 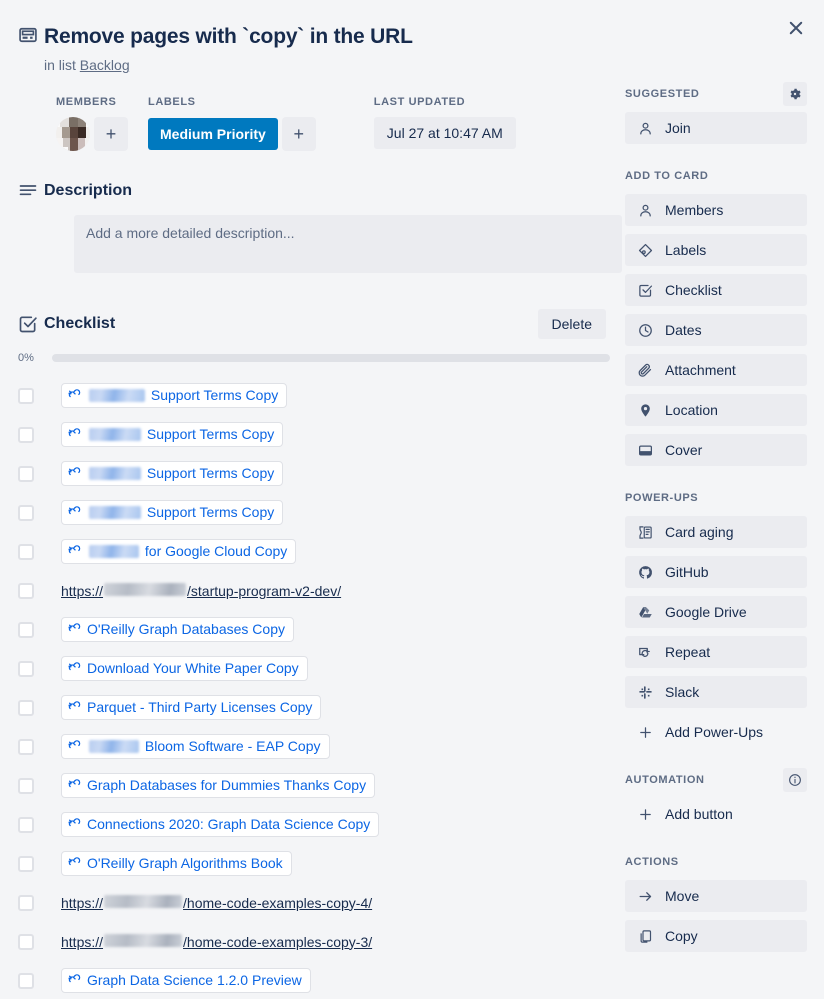 I want to click on checklist-item-content: Graph Databases for Dummies Thanks Copy, so click(x=218, y=785).